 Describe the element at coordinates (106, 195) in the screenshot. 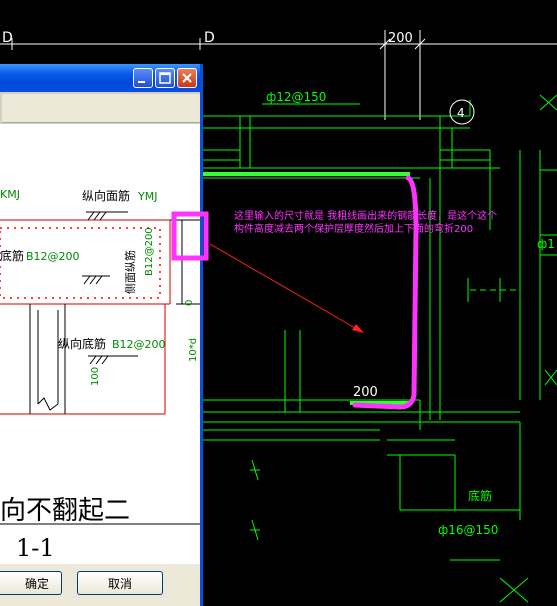

I see `label-face-rebar: 纵向面筋` at that location.